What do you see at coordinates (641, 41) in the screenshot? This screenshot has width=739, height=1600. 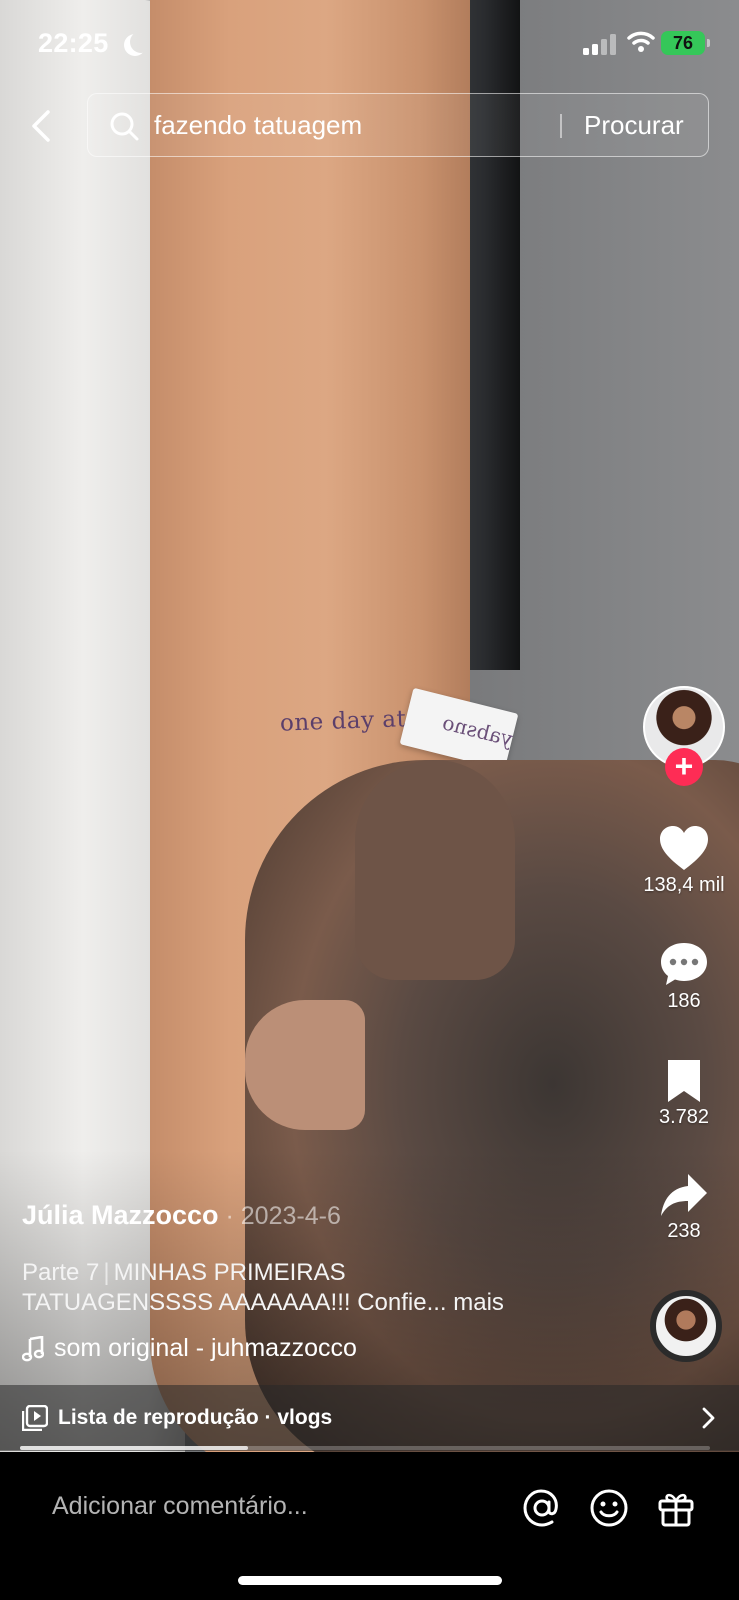 I see `wifi-icon` at bounding box center [641, 41].